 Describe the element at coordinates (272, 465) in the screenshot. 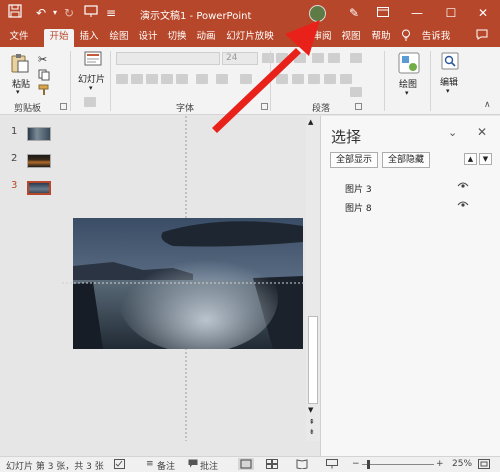

I see `slide-sorter-icon` at that location.